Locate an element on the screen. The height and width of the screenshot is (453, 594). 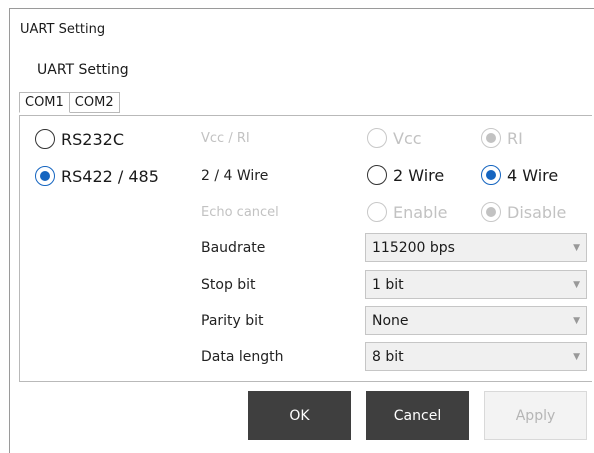
baudrate-label: Baudrate is located at coordinates (233, 248).